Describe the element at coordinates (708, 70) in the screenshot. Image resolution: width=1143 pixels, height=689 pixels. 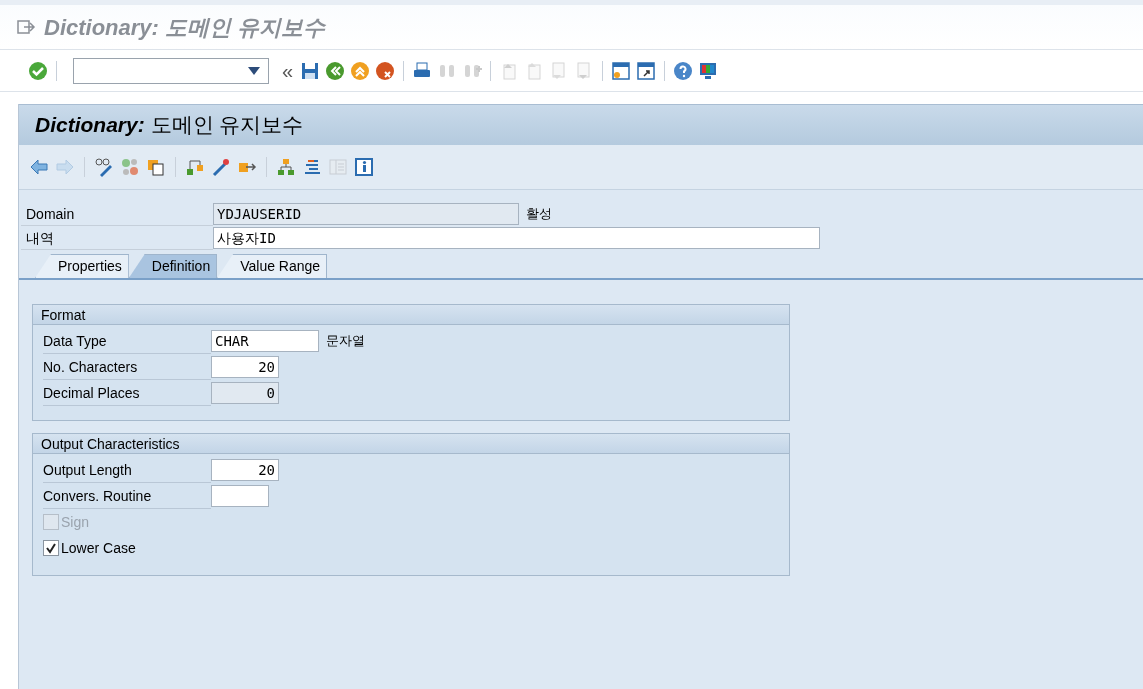
I see `monitor-icon` at that location.